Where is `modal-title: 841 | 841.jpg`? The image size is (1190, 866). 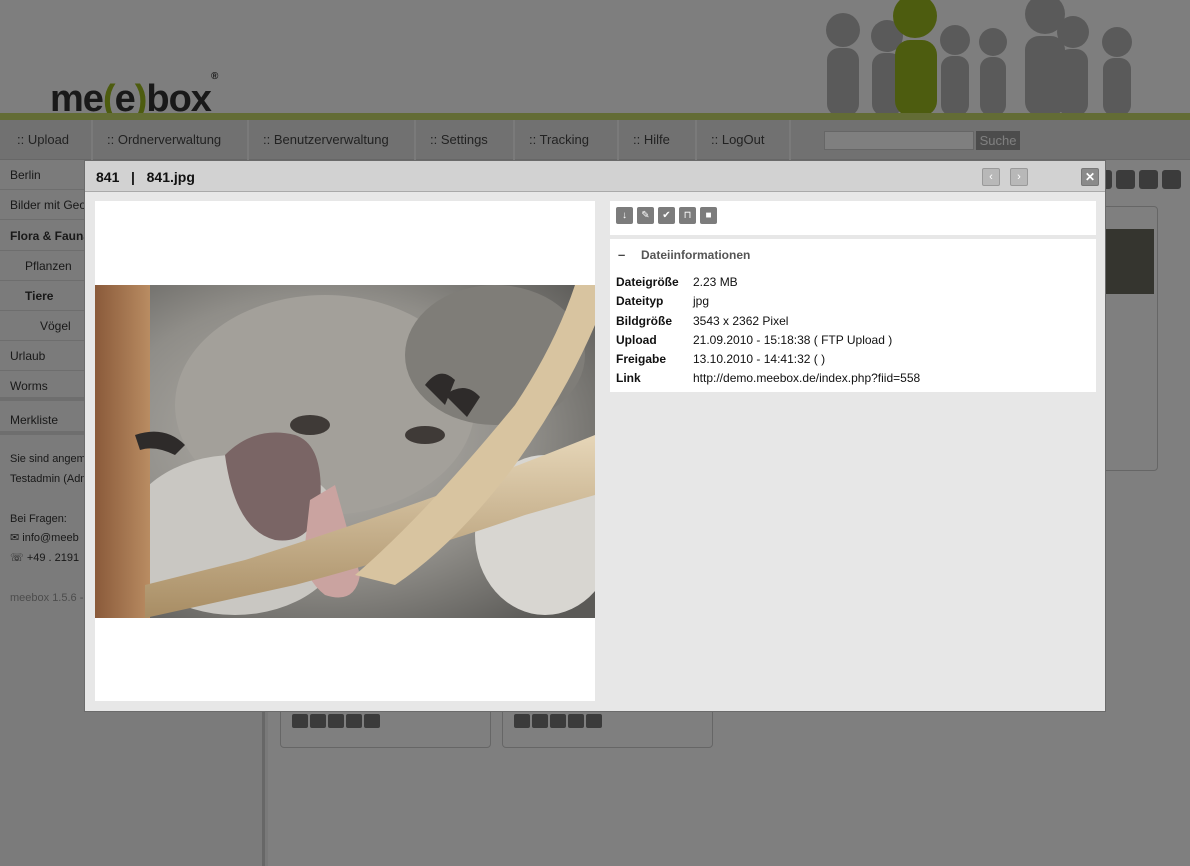
modal-title: 841 | 841.jpg is located at coordinates (145, 177).